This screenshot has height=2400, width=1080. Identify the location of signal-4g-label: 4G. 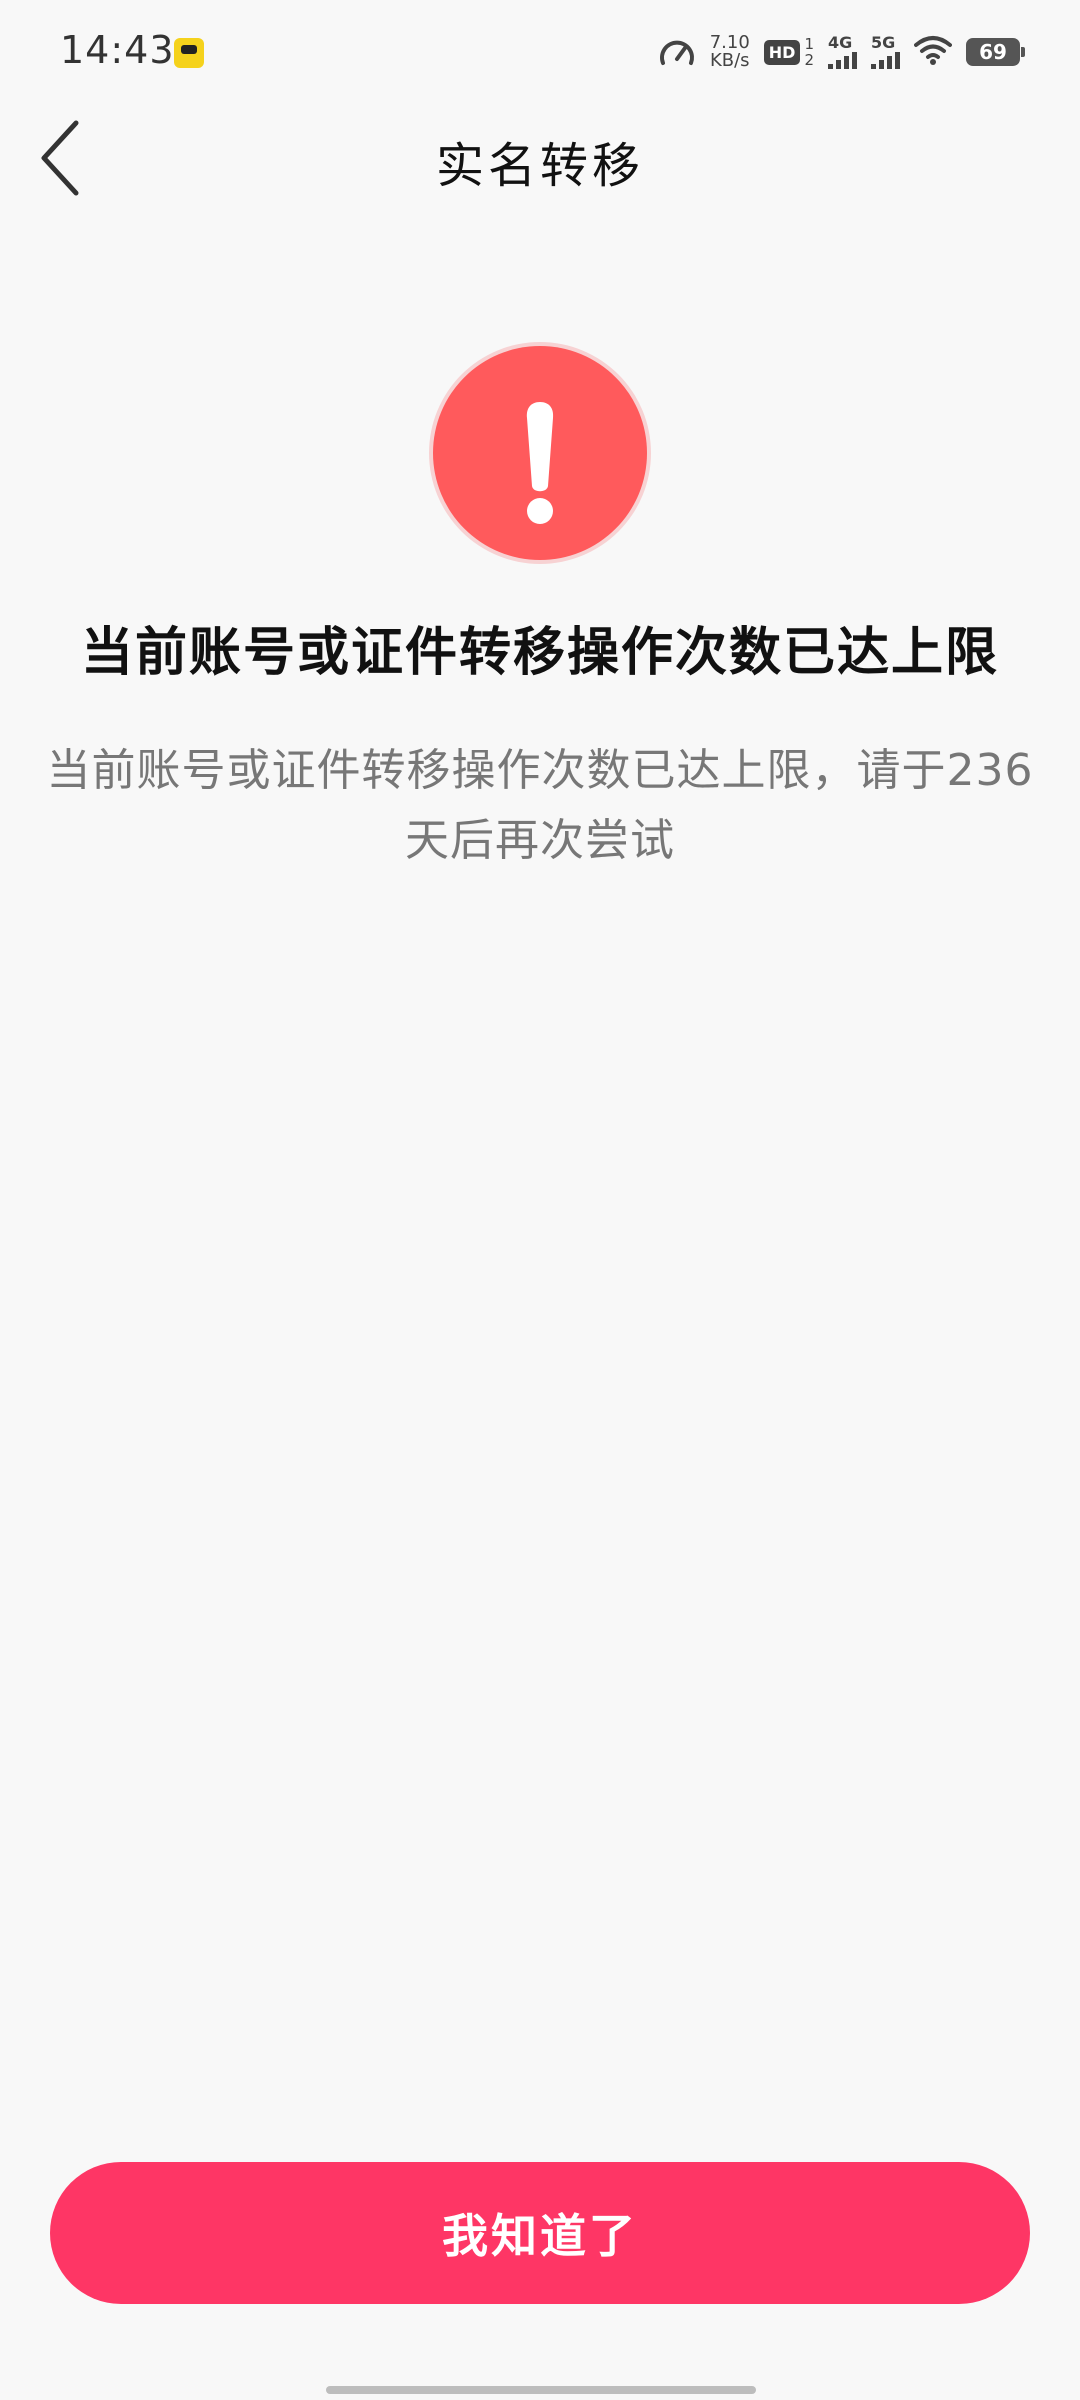
(840, 42).